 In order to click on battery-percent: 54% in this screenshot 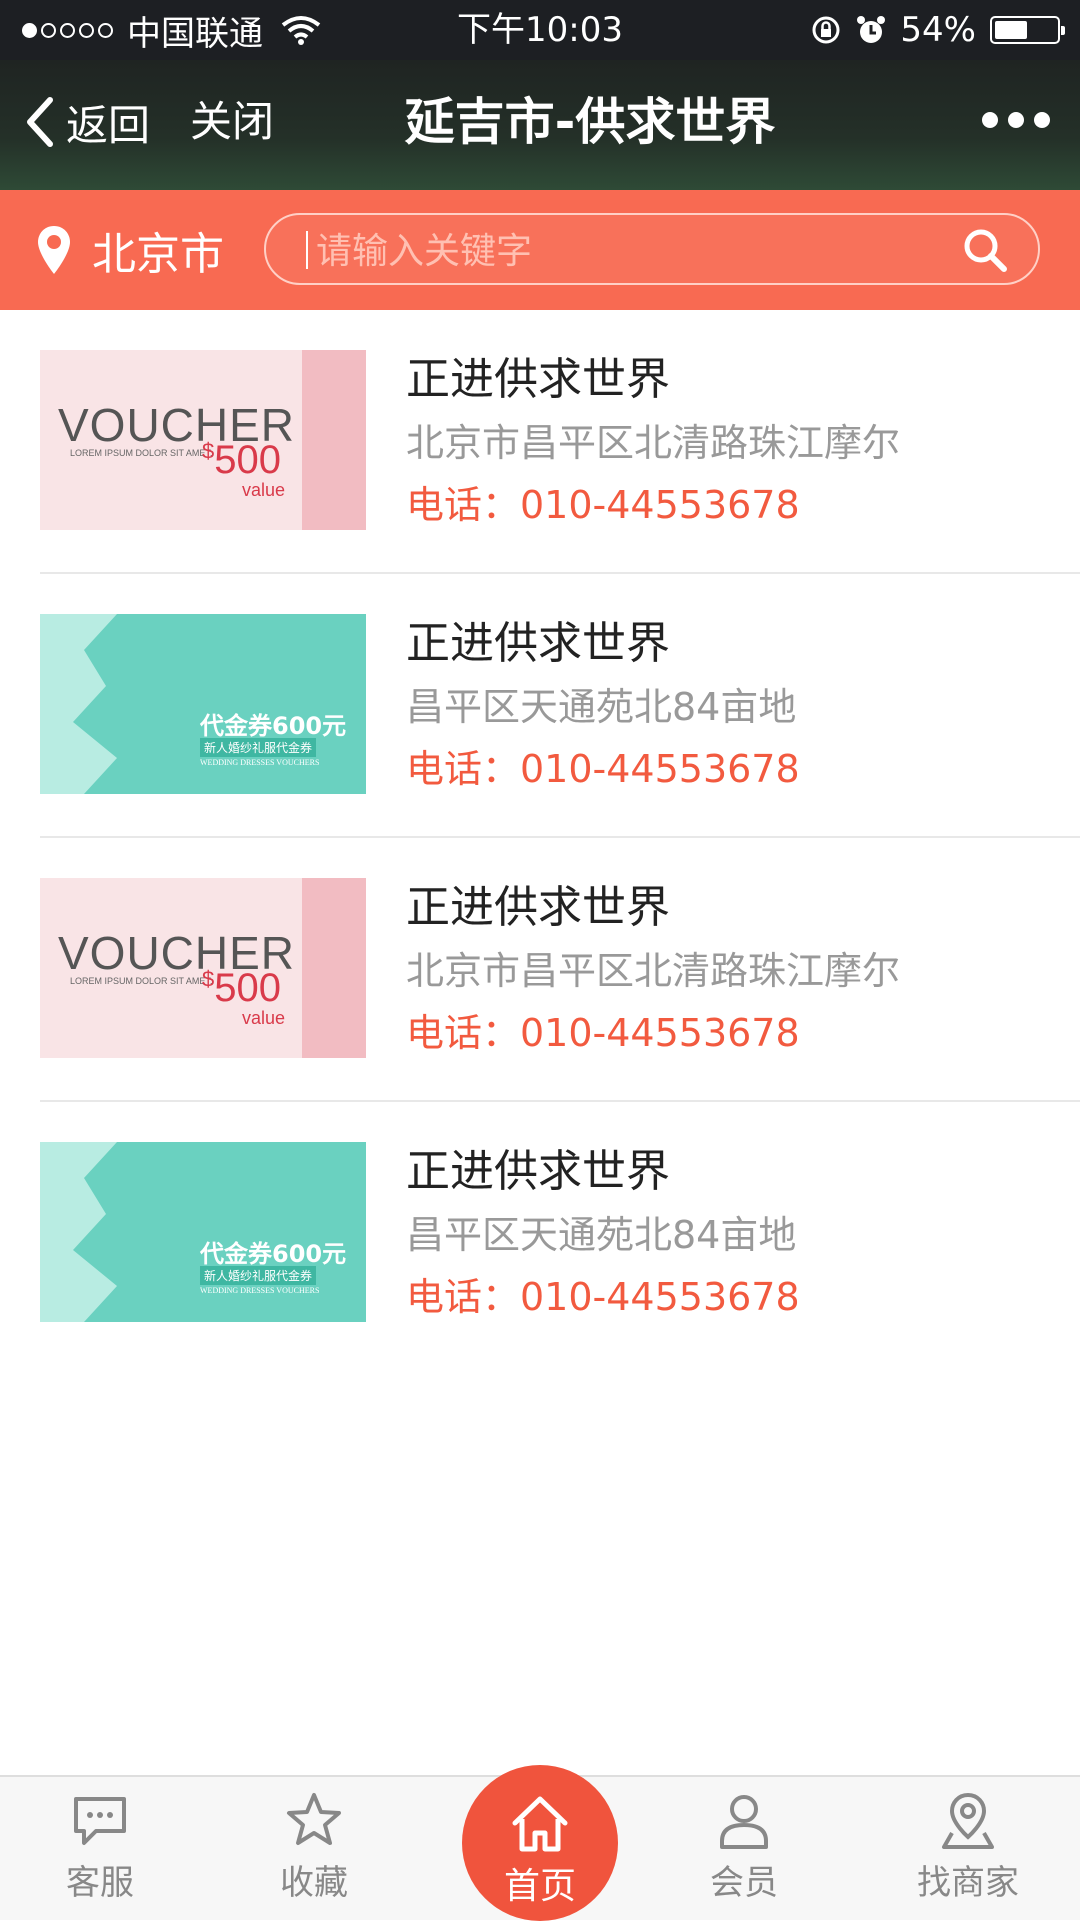, I will do `click(938, 30)`.